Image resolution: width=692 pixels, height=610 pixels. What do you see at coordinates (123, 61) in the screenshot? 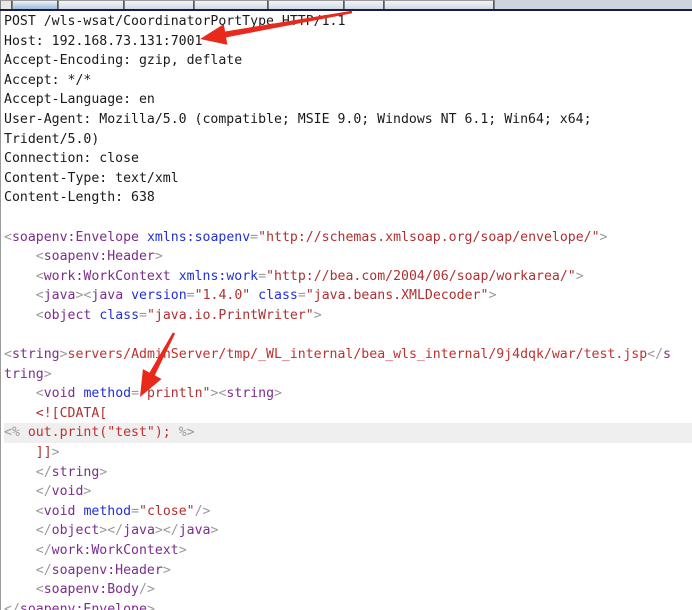
I see `code-text: Accept-Encoding: gzip, deflate` at bounding box center [123, 61].